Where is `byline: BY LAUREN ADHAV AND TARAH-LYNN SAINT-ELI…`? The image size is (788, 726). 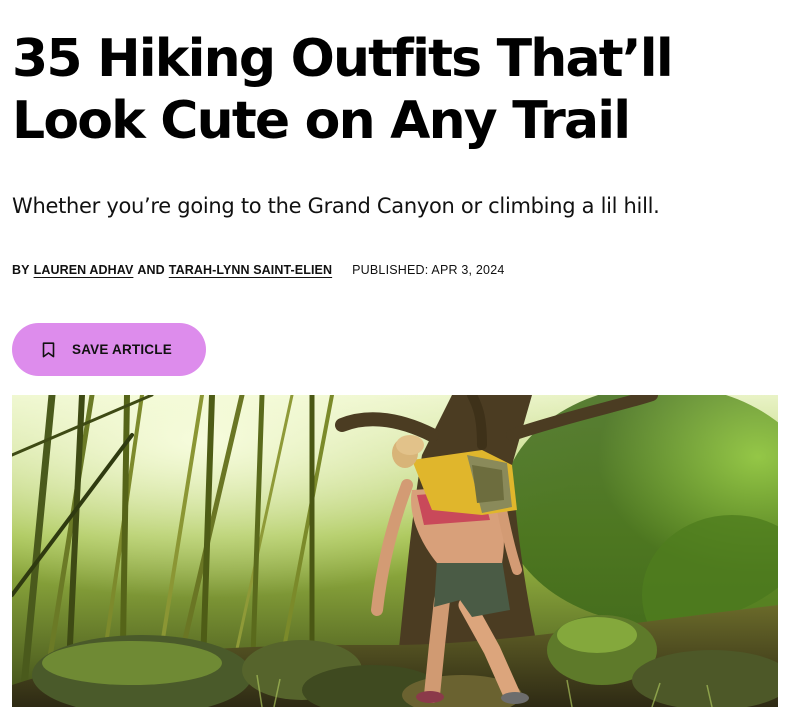 byline: BY LAUREN ADHAV AND TARAH-LYNN SAINT-ELI… is located at coordinates (258, 270).